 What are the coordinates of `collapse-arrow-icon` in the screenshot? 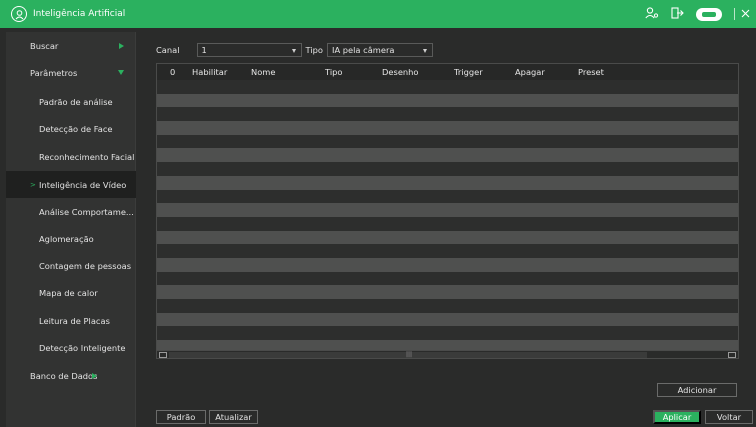 It's located at (121, 72).